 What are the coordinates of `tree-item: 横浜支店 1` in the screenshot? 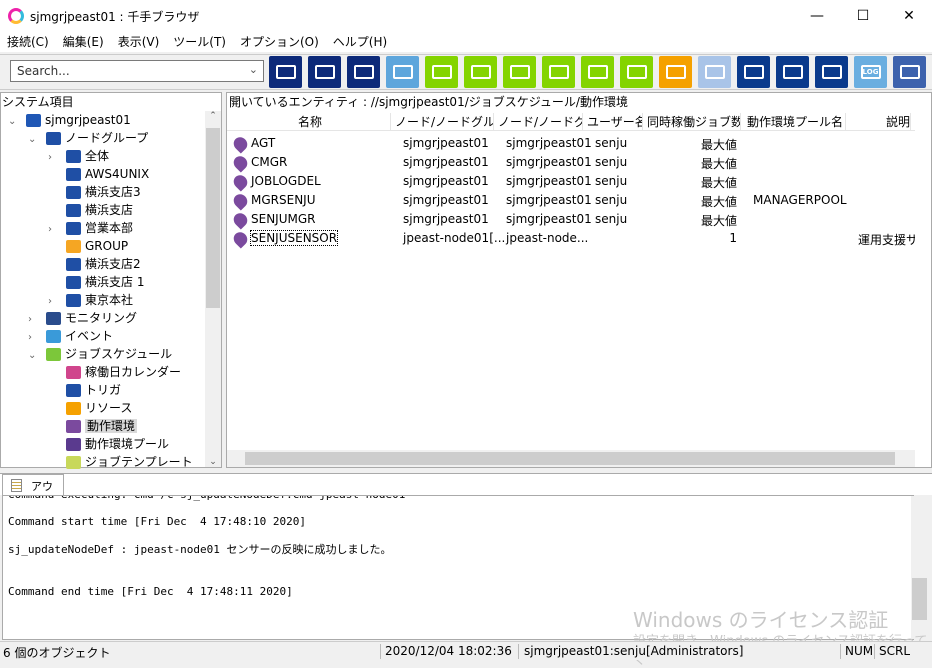 It's located at (96, 282).